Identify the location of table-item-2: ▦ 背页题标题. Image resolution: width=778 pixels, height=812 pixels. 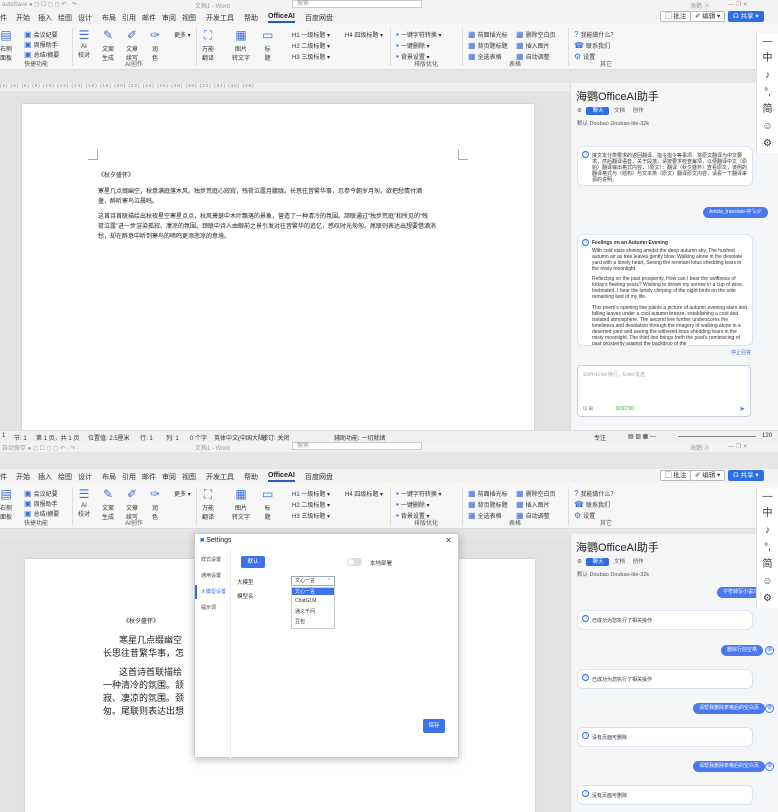
(488, 504).